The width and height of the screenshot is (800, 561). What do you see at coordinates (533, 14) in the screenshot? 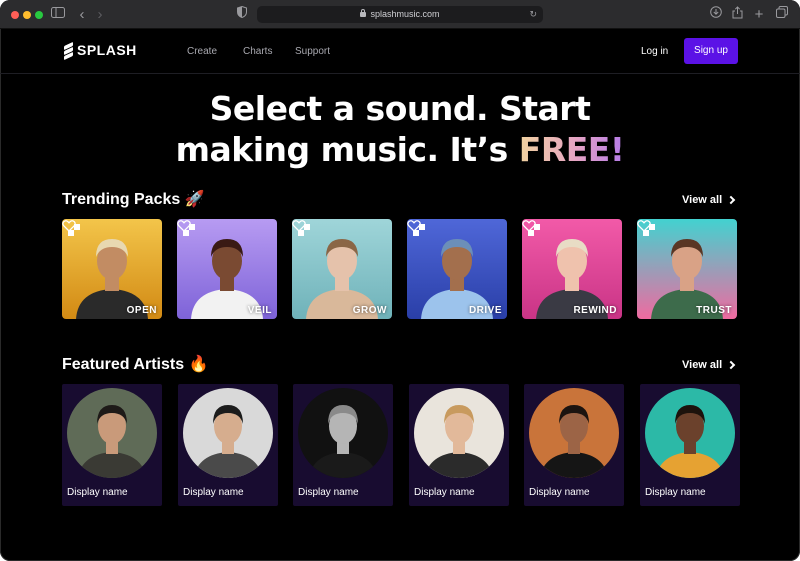
I see `reload-icon: ↻` at bounding box center [533, 14].